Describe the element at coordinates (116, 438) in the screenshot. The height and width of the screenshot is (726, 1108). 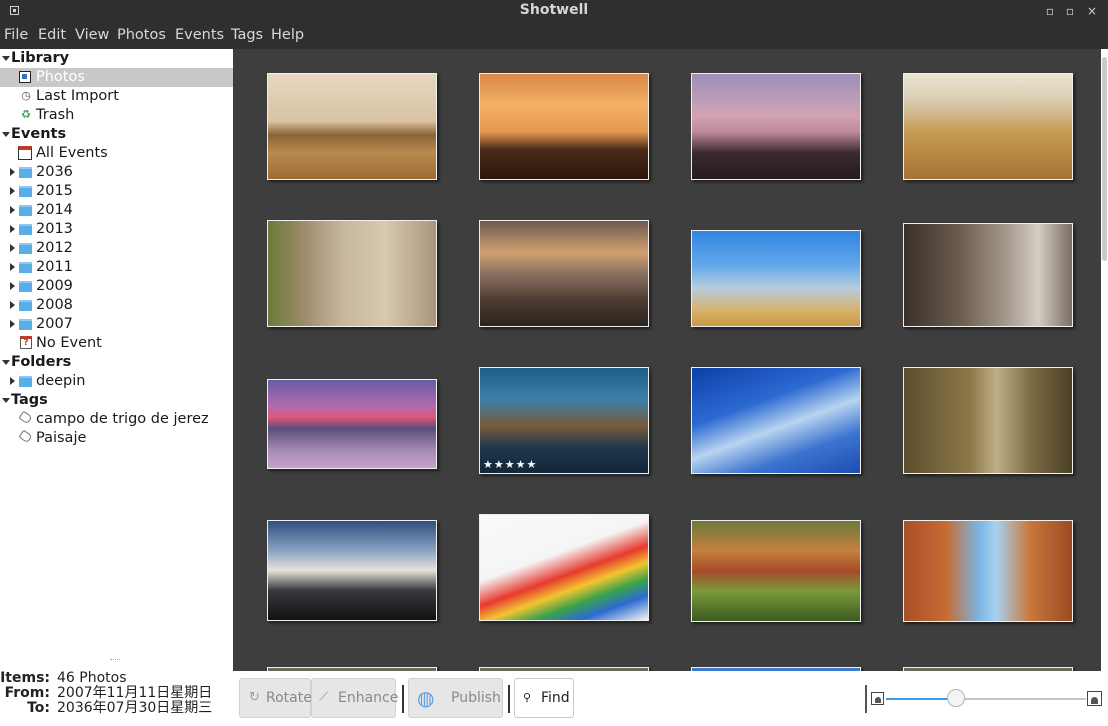
I see `sidebar-item-tag-paisaje: Paisaje` at that location.